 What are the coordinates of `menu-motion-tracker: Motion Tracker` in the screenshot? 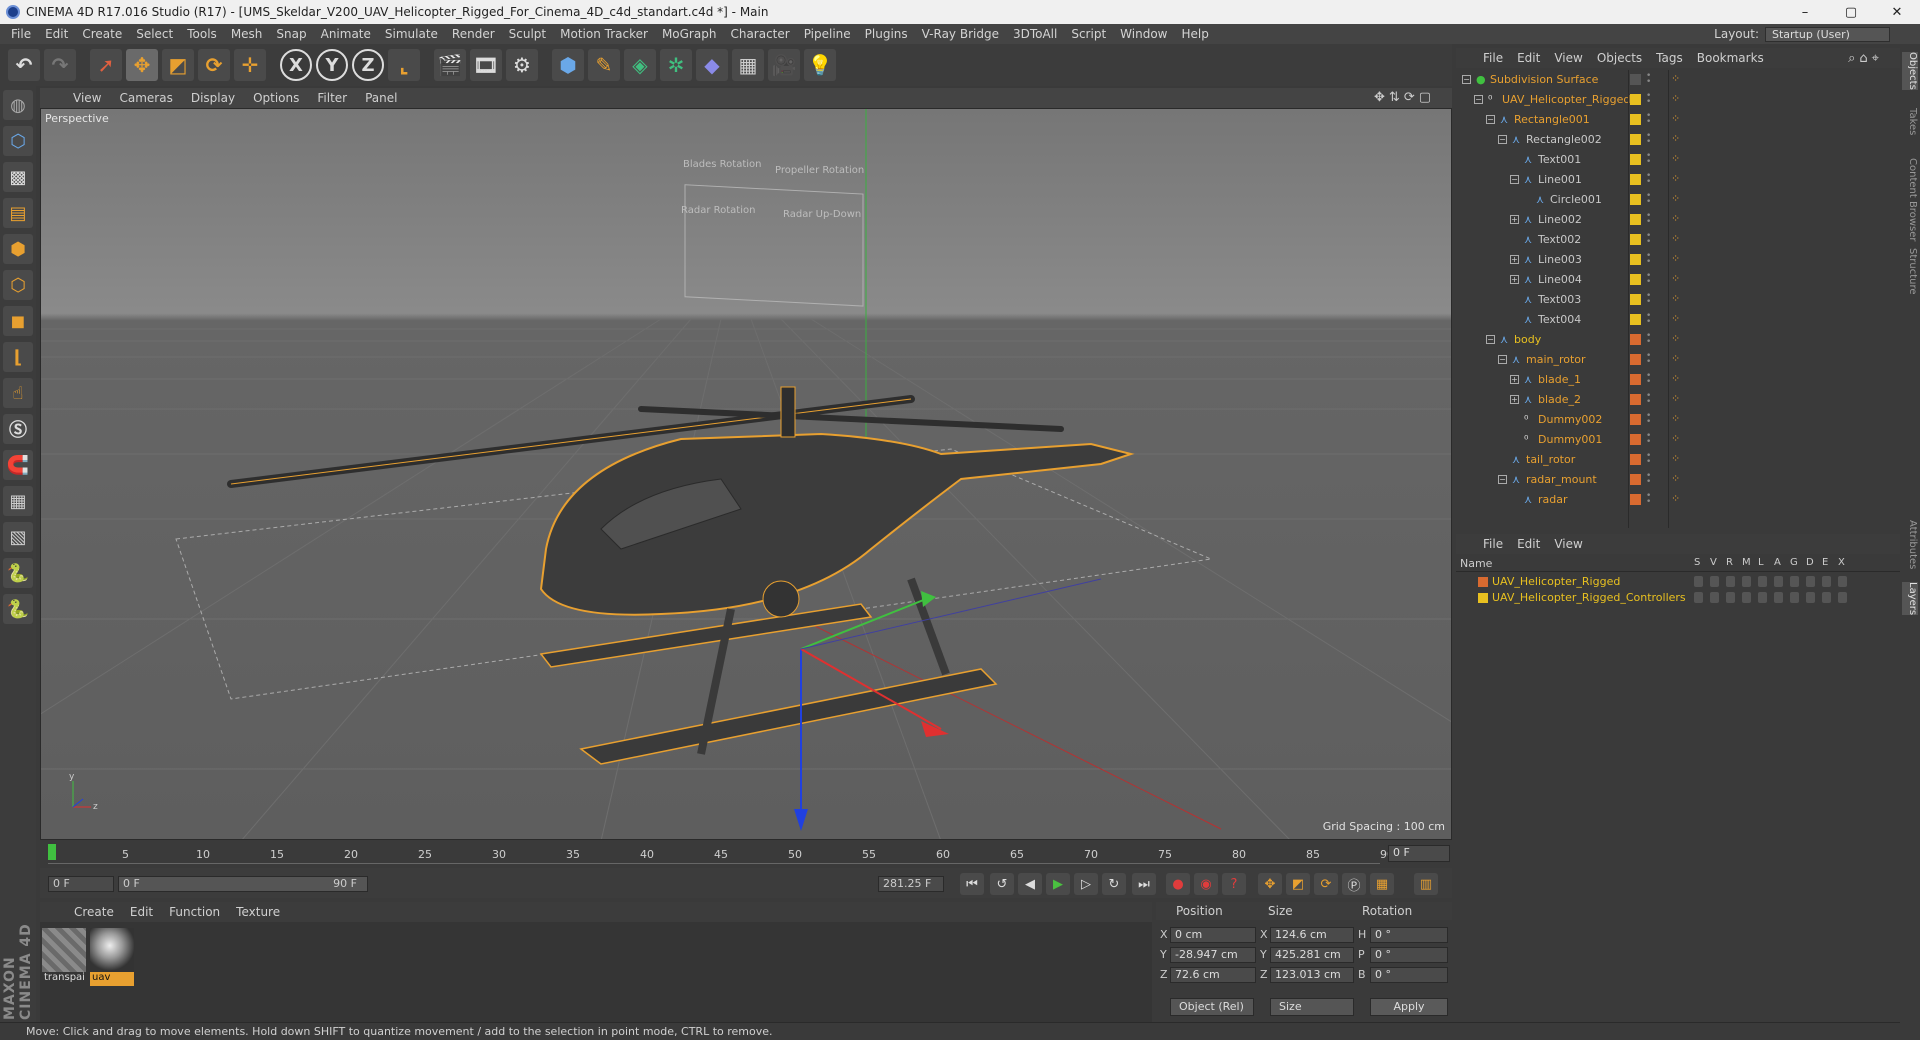 It's located at (604, 34).